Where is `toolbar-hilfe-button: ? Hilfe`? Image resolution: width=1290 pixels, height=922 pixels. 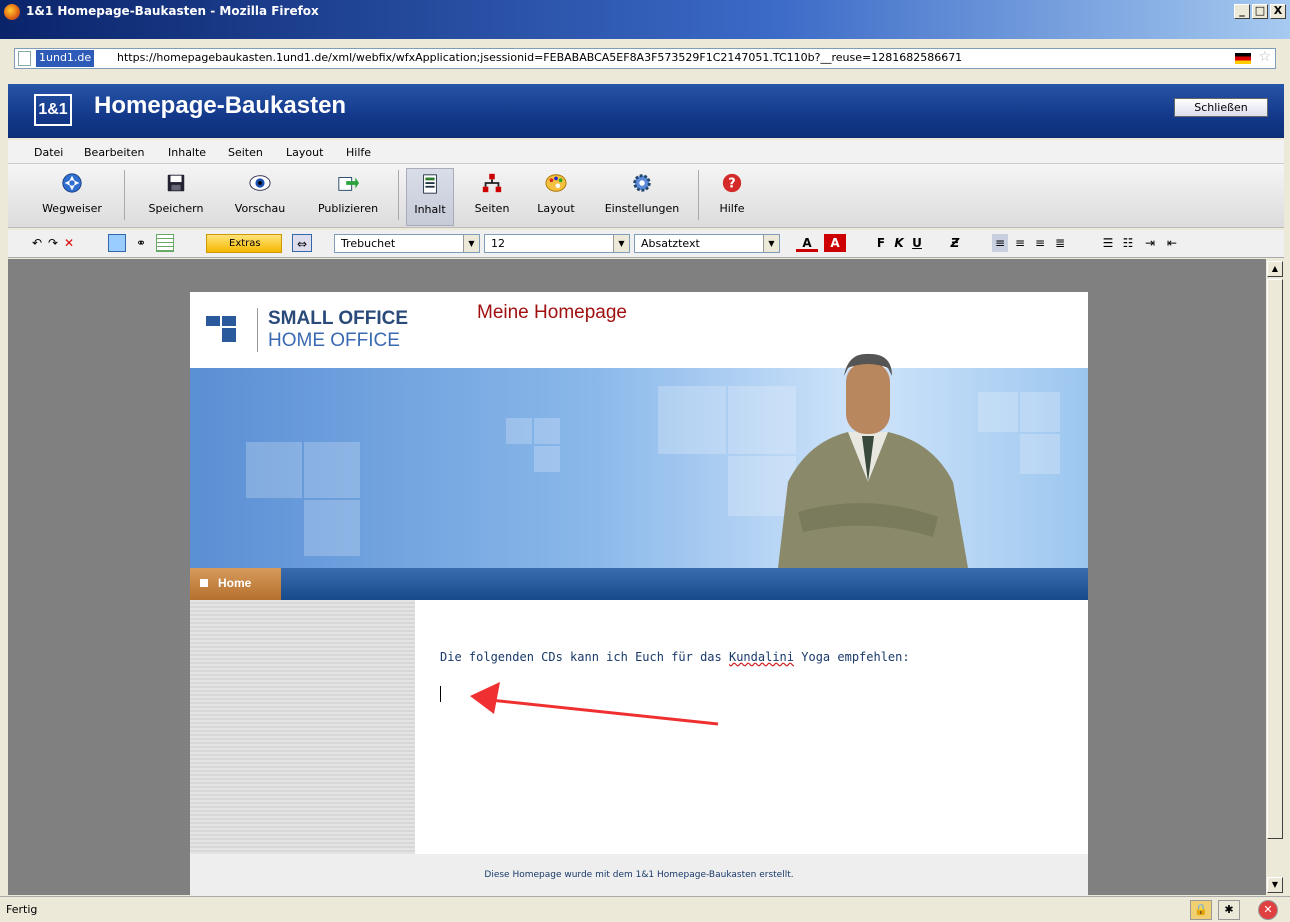
toolbar-hilfe-button: ? Hilfe is located at coordinates (732, 197).